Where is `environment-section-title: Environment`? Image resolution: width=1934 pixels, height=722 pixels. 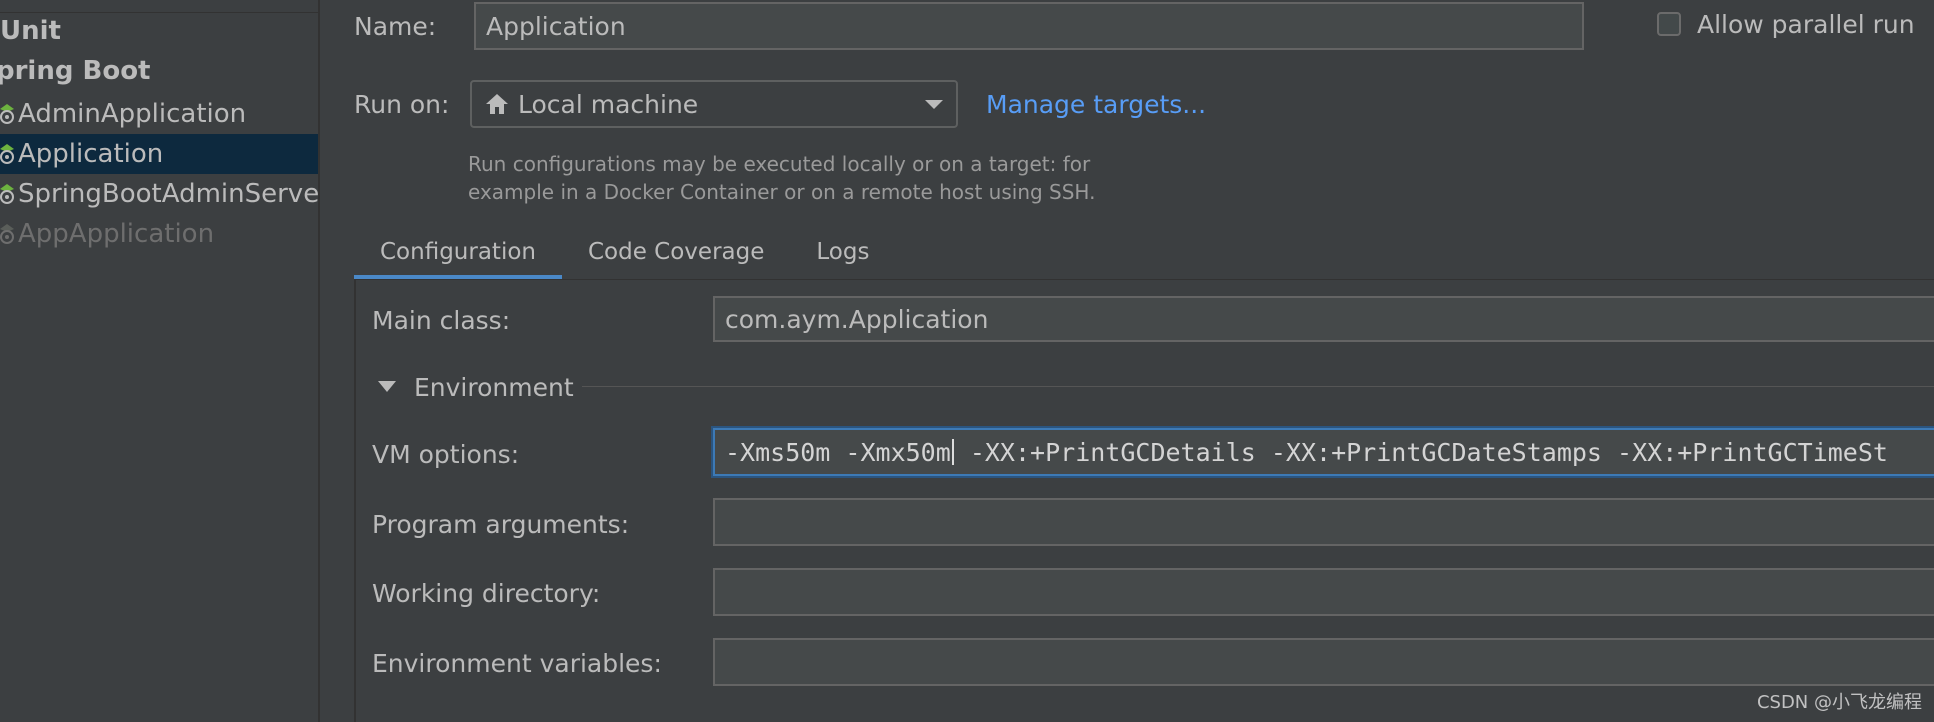
environment-section-title: Environment is located at coordinates (494, 387).